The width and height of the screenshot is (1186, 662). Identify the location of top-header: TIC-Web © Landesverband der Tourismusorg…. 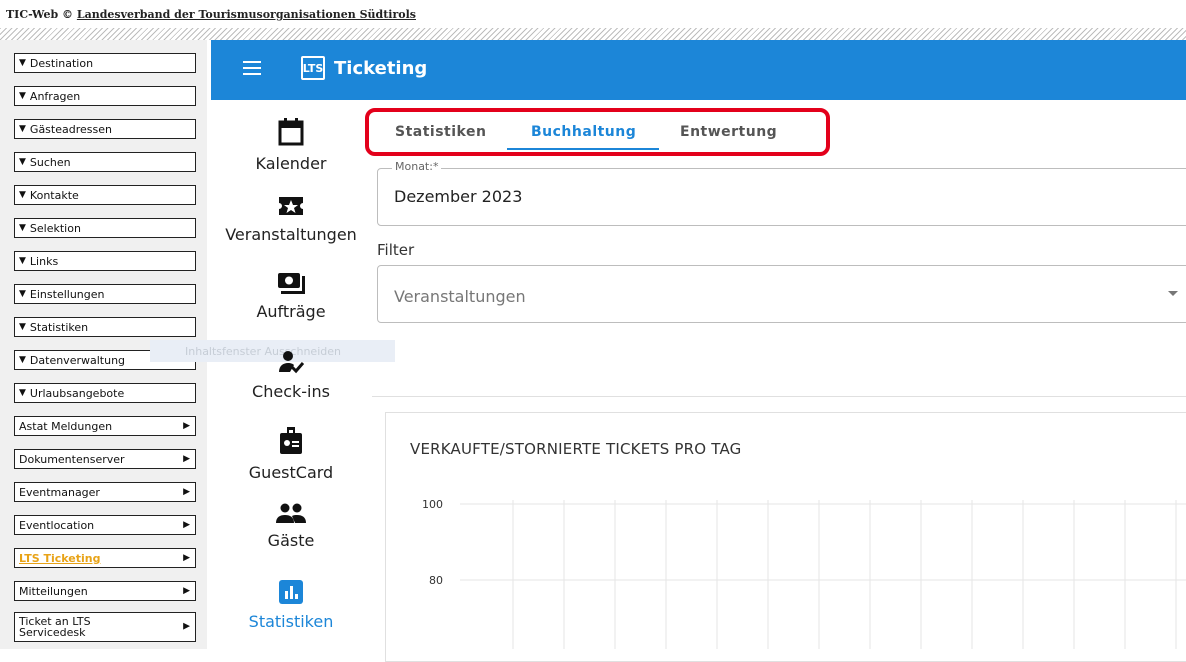
(593, 20).